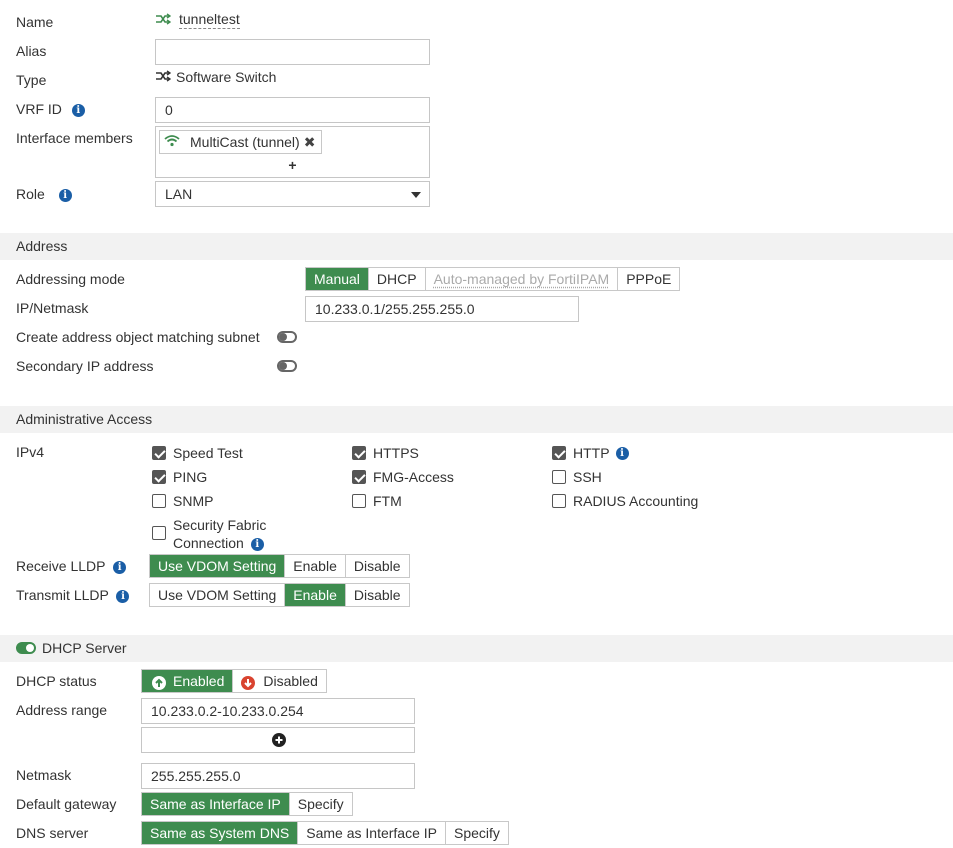  What do you see at coordinates (278, 711) in the screenshot?
I see `address-range-input` at bounding box center [278, 711].